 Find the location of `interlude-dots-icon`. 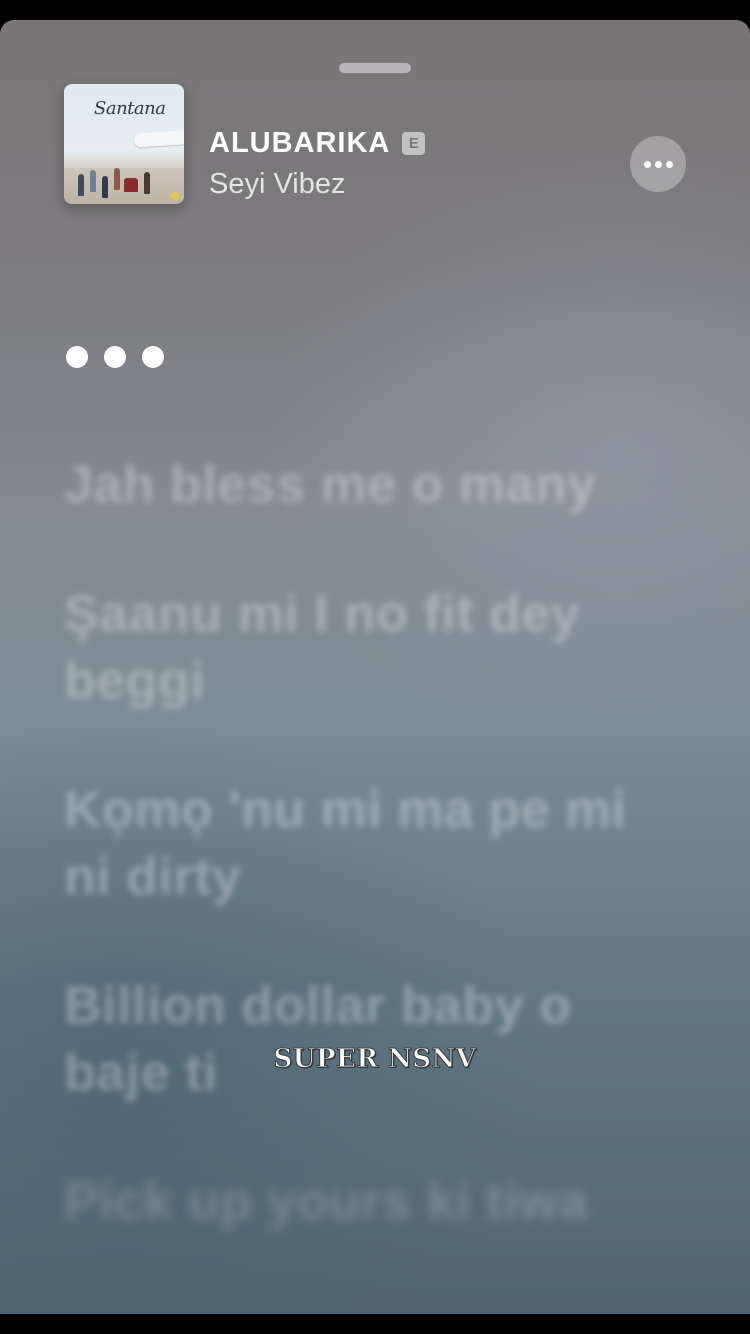

interlude-dots-icon is located at coordinates (115, 357).